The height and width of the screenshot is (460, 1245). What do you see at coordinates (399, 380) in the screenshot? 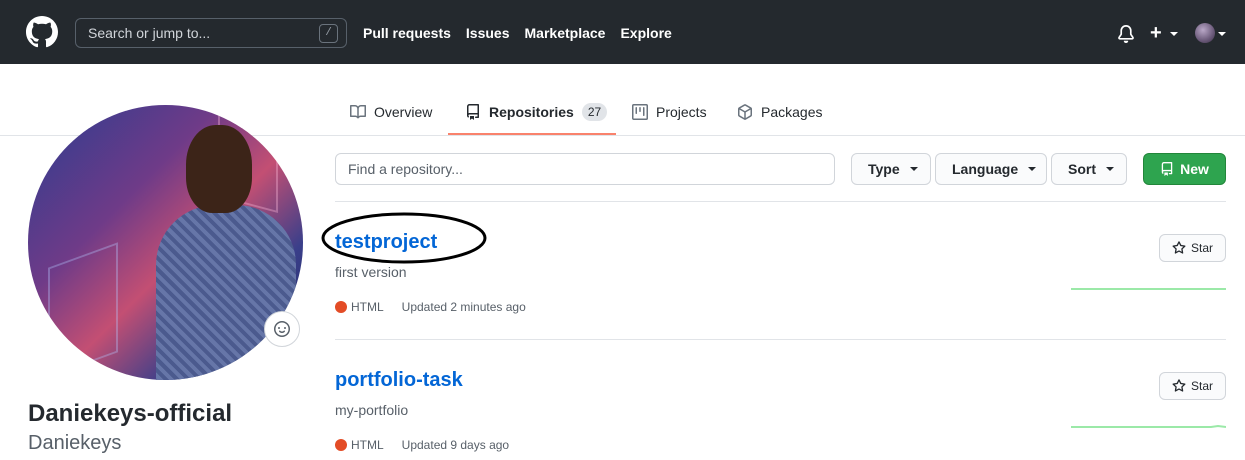
I see `repo-name-link: portfolio-task` at bounding box center [399, 380].